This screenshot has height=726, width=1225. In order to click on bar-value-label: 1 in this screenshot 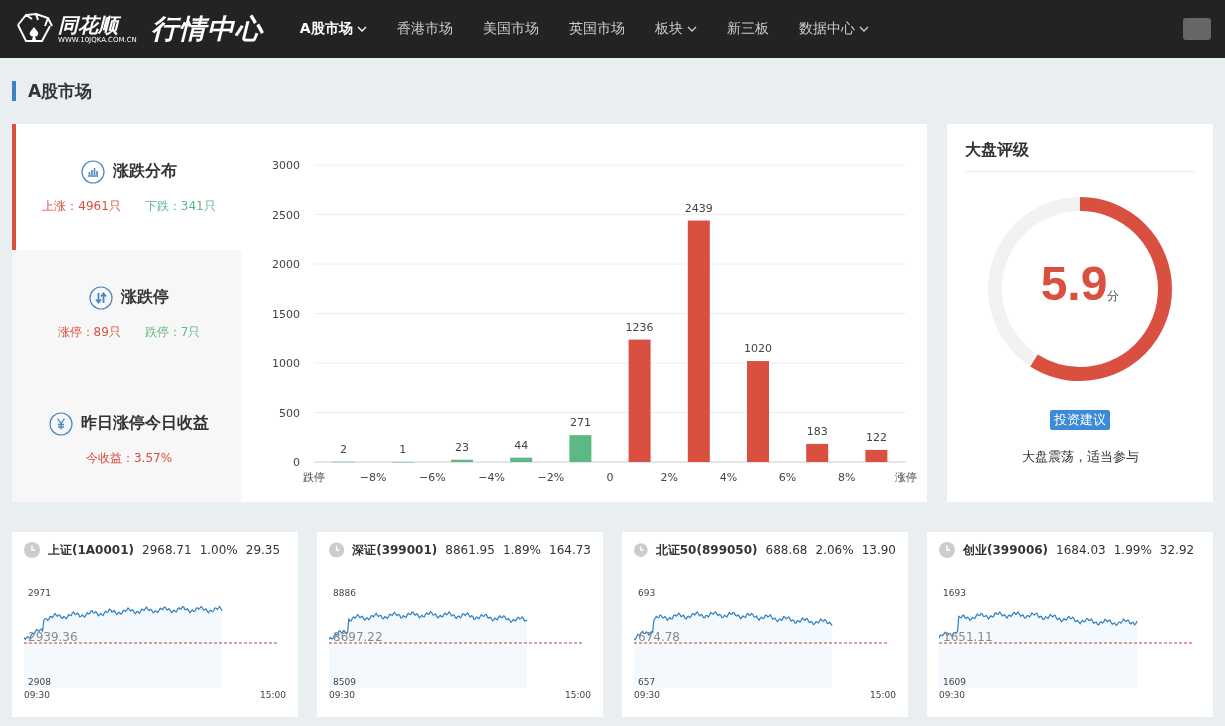, I will do `click(403, 449)`.